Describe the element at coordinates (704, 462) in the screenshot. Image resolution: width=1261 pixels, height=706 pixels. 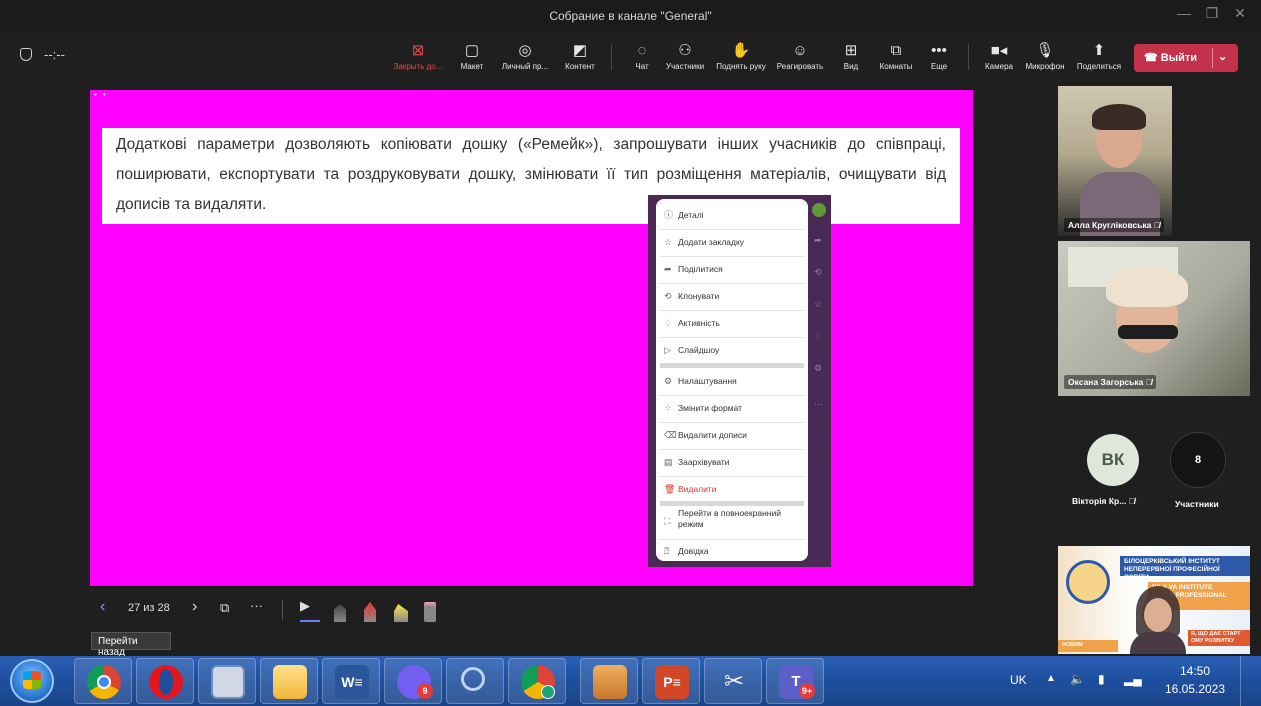
I see `menu-item-label: Заархівувати` at that location.